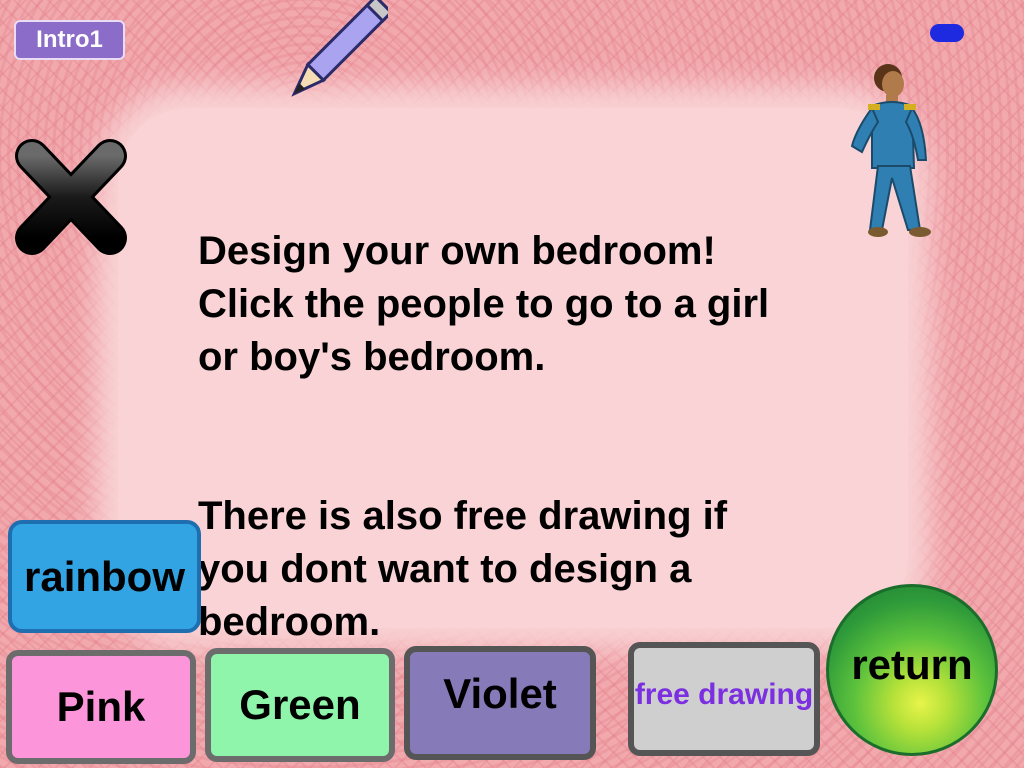 This screenshot has height=768, width=1024. What do you see at coordinates (300, 705) in the screenshot?
I see `green-button: Green` at bounding box center [300, 705].